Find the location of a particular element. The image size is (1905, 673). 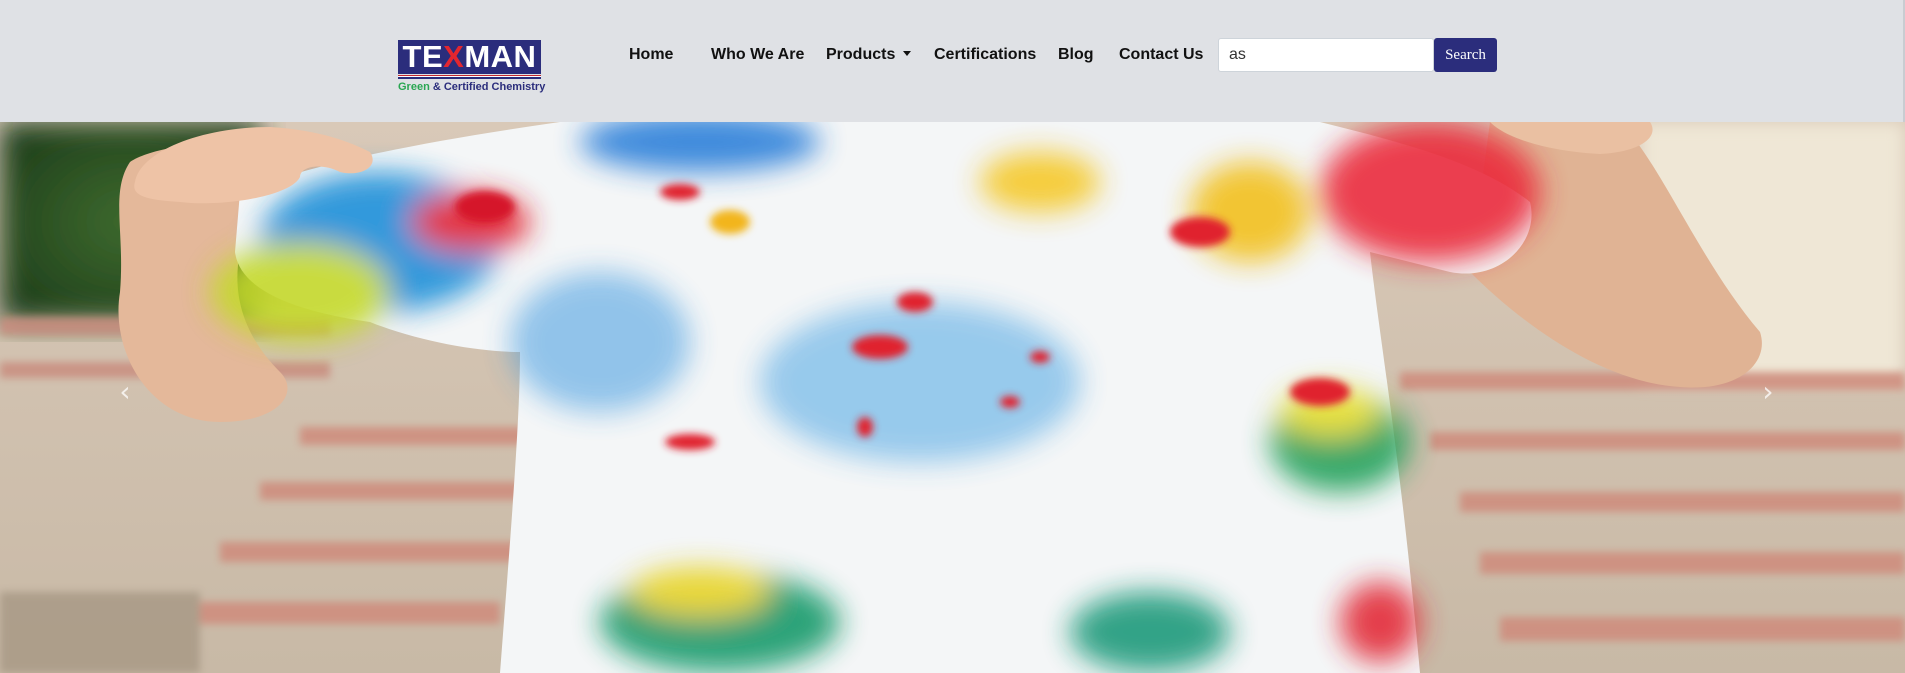

nav-home: Home is located at coordinates (651, 55).